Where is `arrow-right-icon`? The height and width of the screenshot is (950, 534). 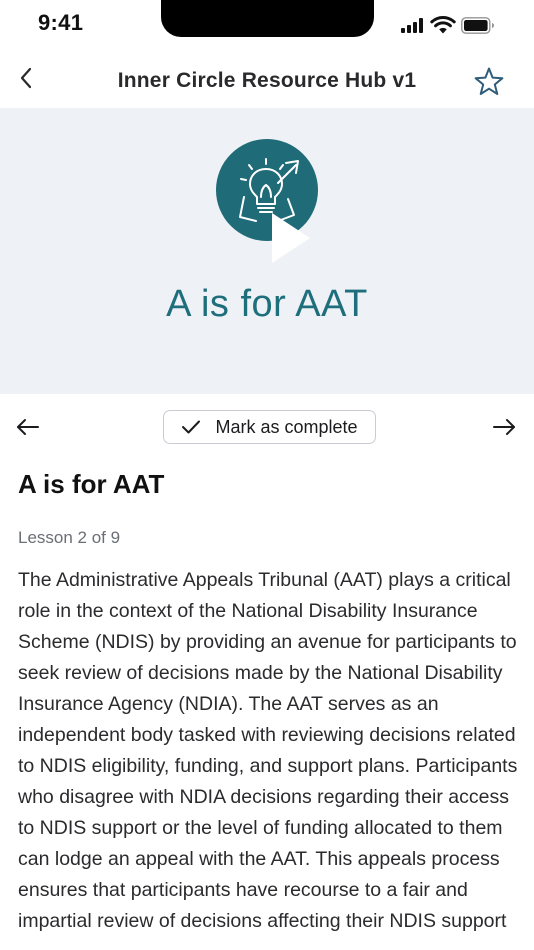 arrow-right-icon is located at coordinates (504, 427).